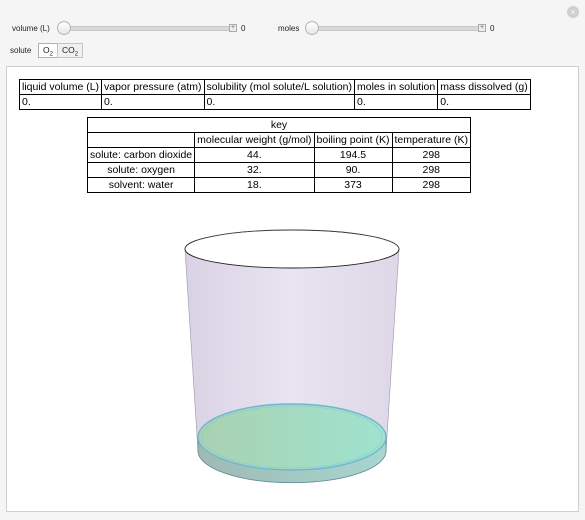  What do you see at coordinates (243, 28) in the screenshot?
I see `volume-value: 0` at bounding box center [243, 28].